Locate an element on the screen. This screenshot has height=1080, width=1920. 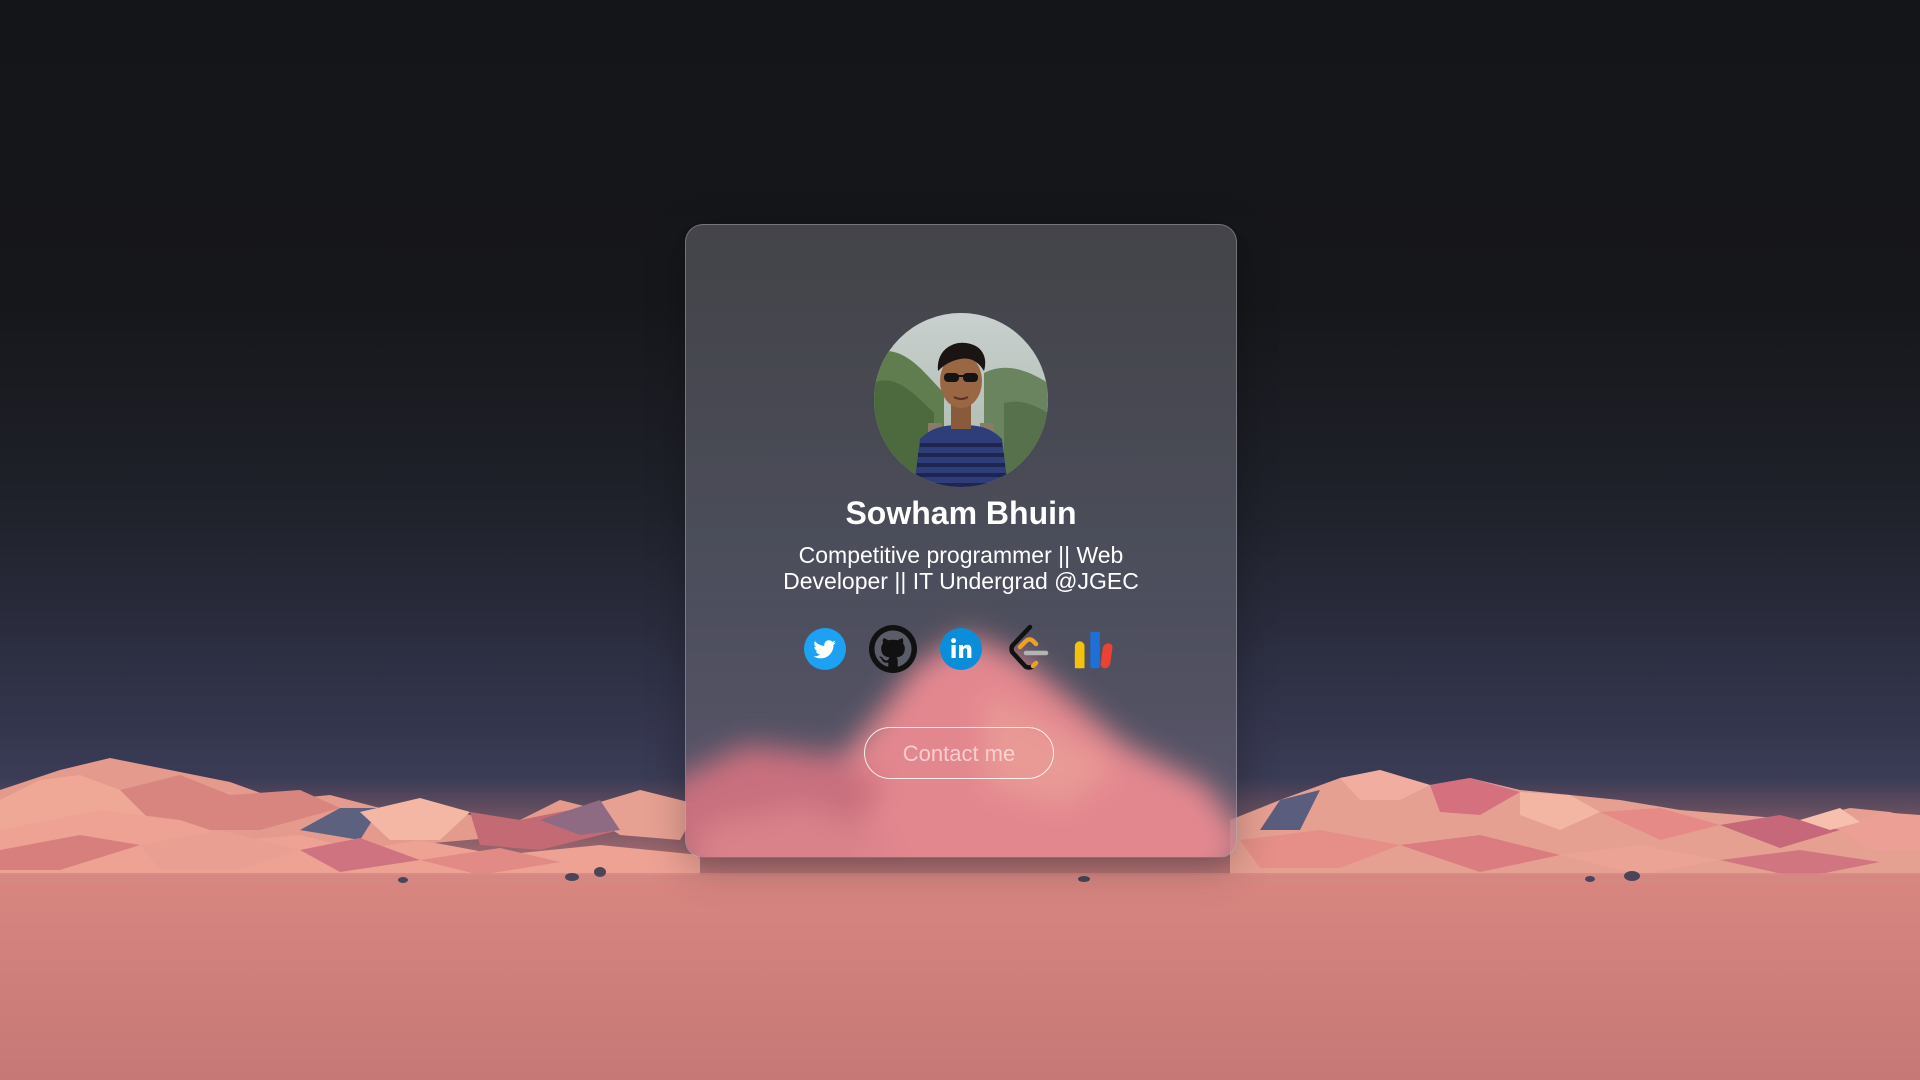
avatar is located at coordinates (961, 400).